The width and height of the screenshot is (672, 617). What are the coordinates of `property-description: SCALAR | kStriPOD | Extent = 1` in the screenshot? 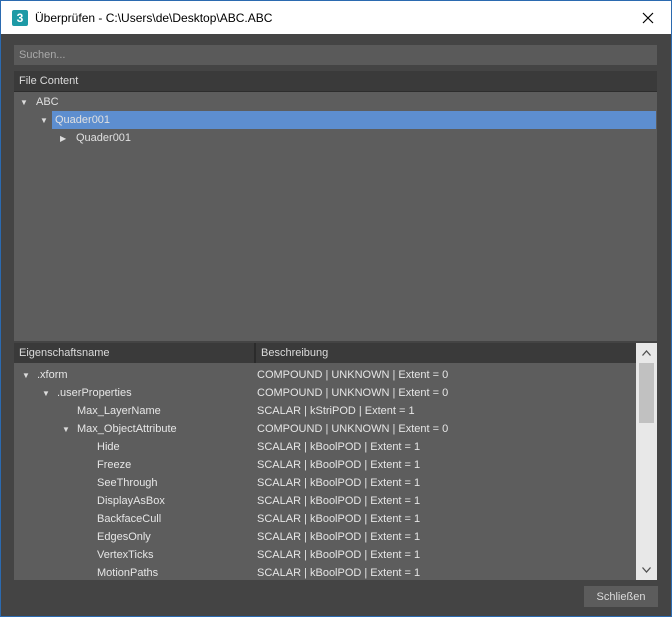 It's located at (336, 411).